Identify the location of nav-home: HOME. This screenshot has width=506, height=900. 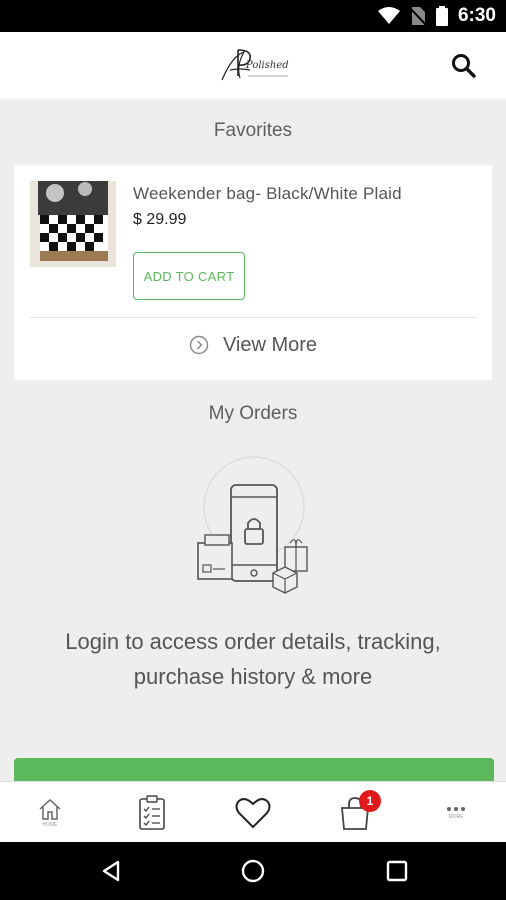
(50, 812).